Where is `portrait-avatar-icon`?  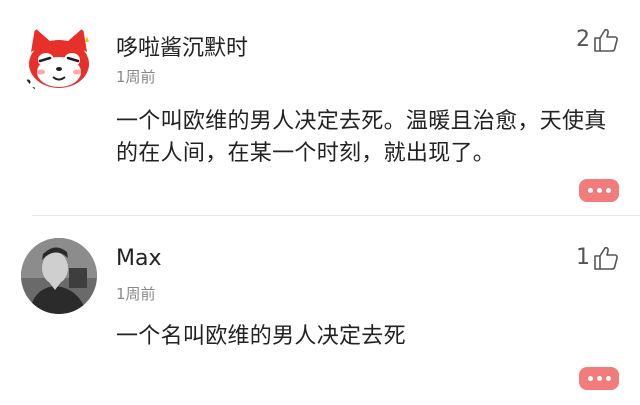
portrait-avatar-icon is located at coordinates (59, 276).